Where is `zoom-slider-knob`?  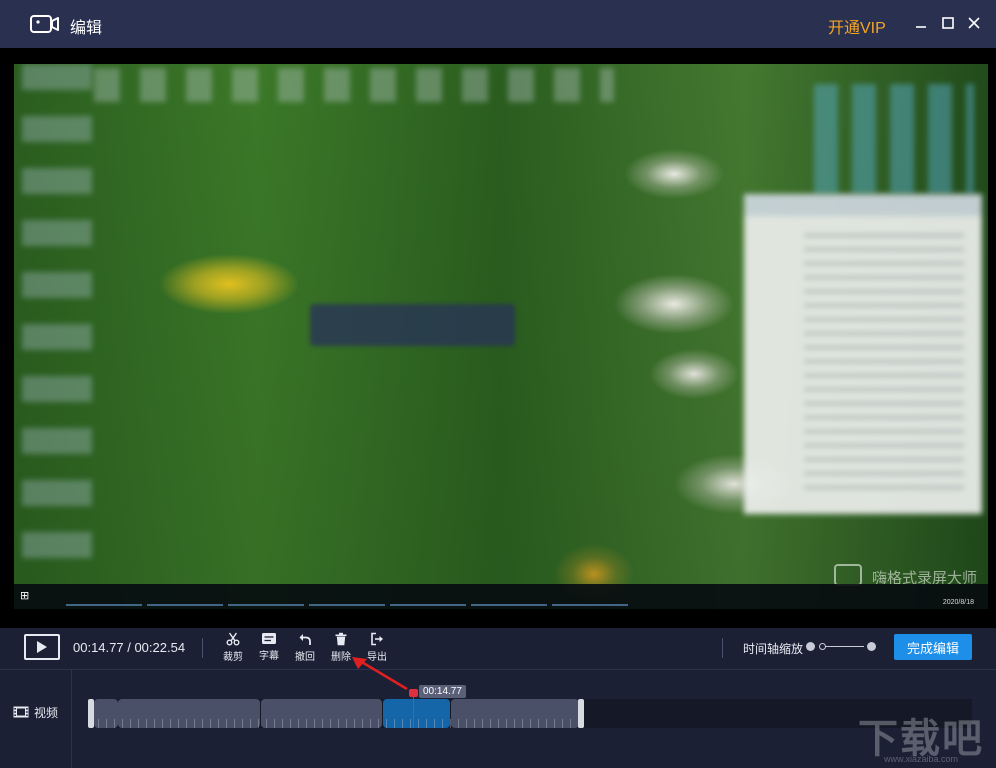
zoom-slider-knob is located at coordinates (822, 646).